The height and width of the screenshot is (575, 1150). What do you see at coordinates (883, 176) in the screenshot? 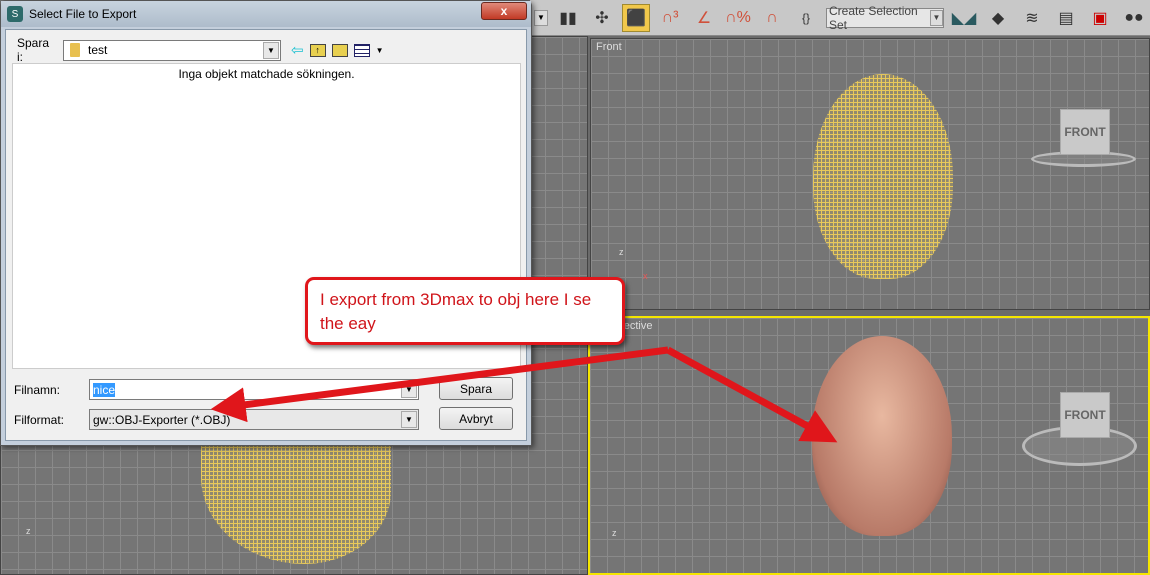
I see `wireframe-head-front` at bounding box center [883, 176].